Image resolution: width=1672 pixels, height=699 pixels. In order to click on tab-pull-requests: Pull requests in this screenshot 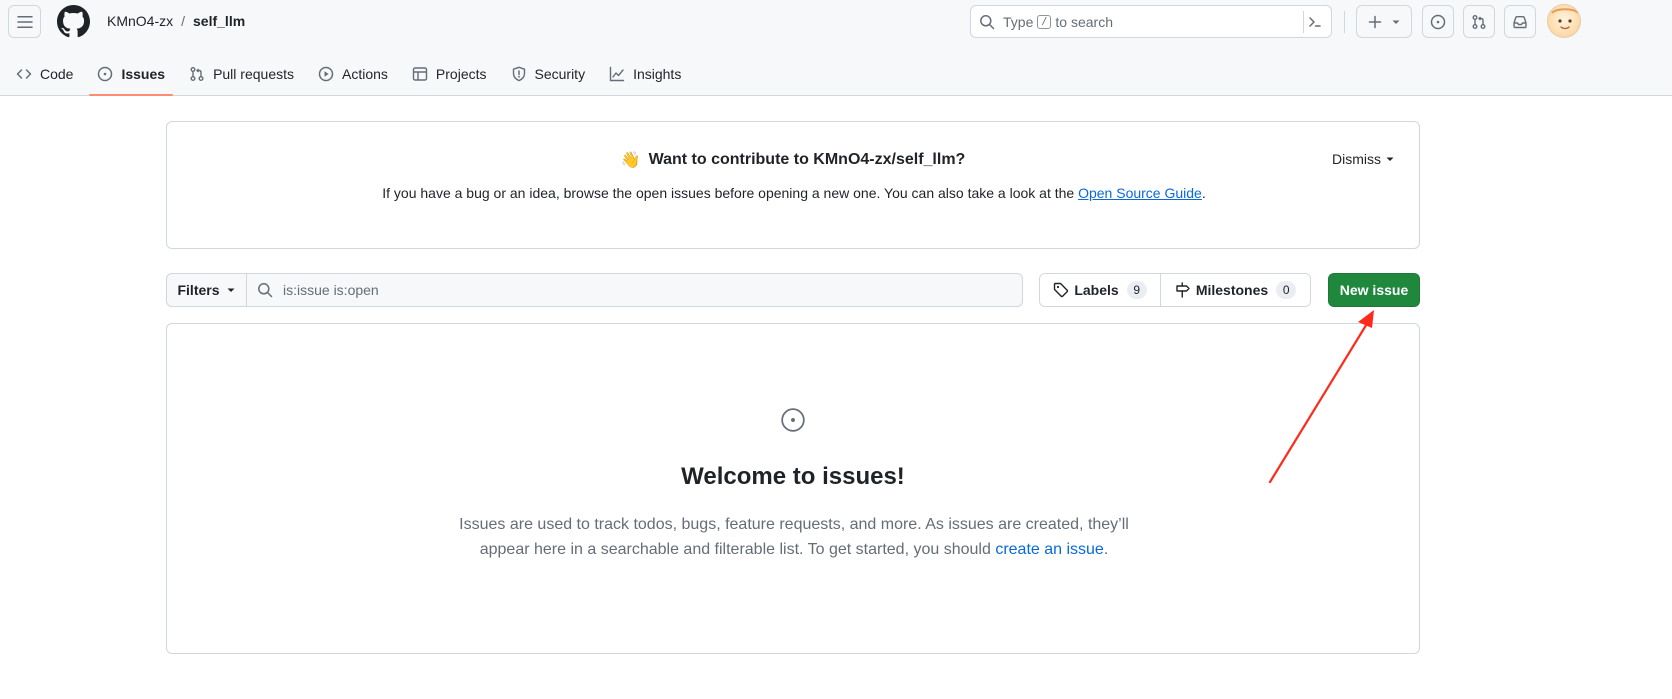, I will do `click(241, 74)`.